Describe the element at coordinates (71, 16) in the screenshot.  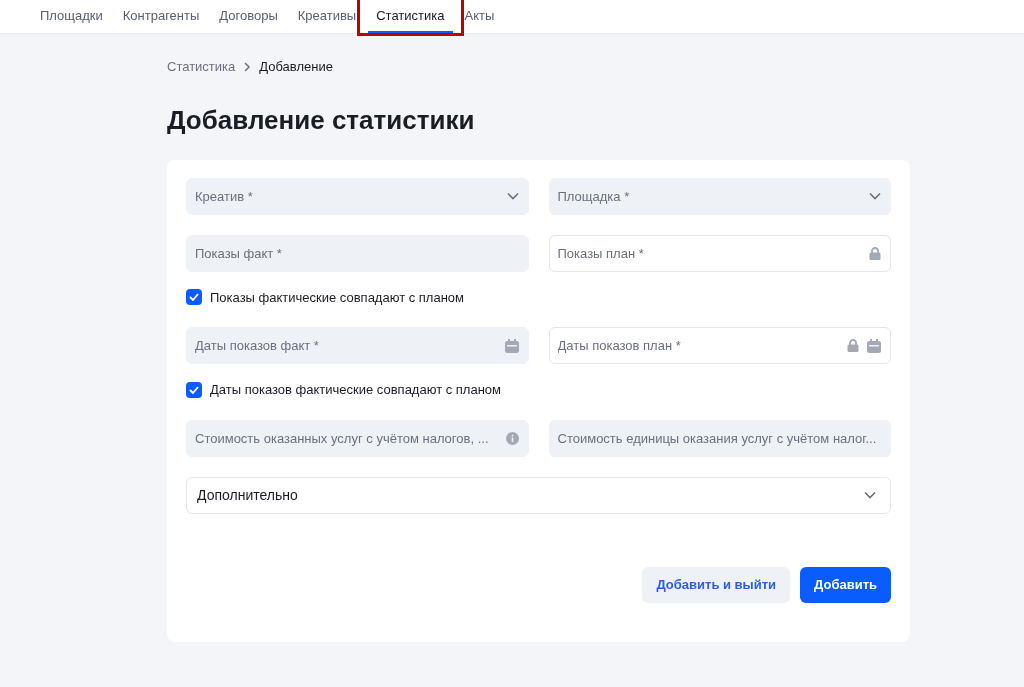
I see `nav-tab: Площадки` at that location.